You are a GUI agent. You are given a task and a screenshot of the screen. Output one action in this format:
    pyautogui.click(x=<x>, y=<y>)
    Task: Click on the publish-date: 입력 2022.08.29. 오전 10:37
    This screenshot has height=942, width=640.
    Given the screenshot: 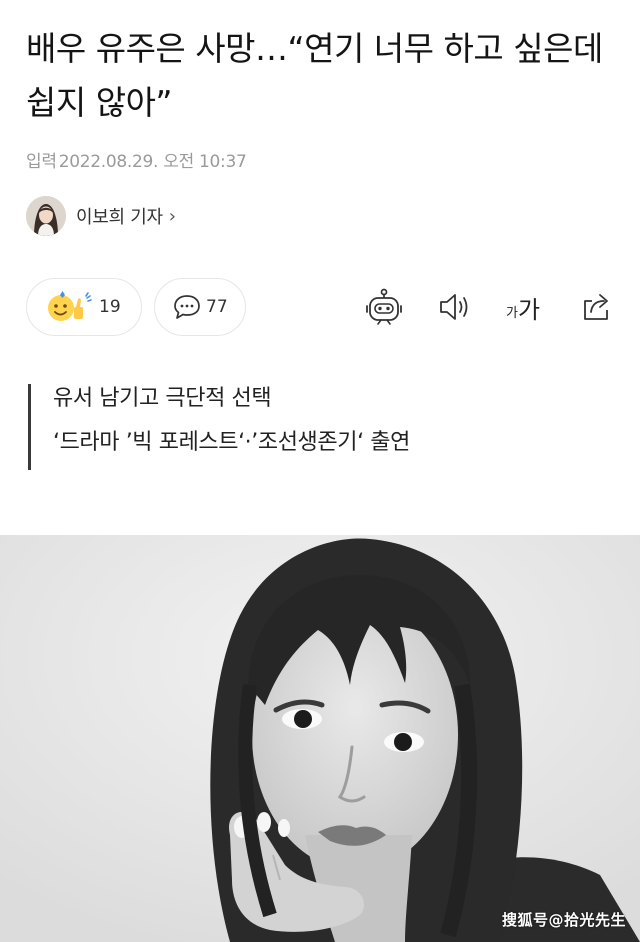 What is the action you would take?
    pyautogui.click(x=136, y=159)
    